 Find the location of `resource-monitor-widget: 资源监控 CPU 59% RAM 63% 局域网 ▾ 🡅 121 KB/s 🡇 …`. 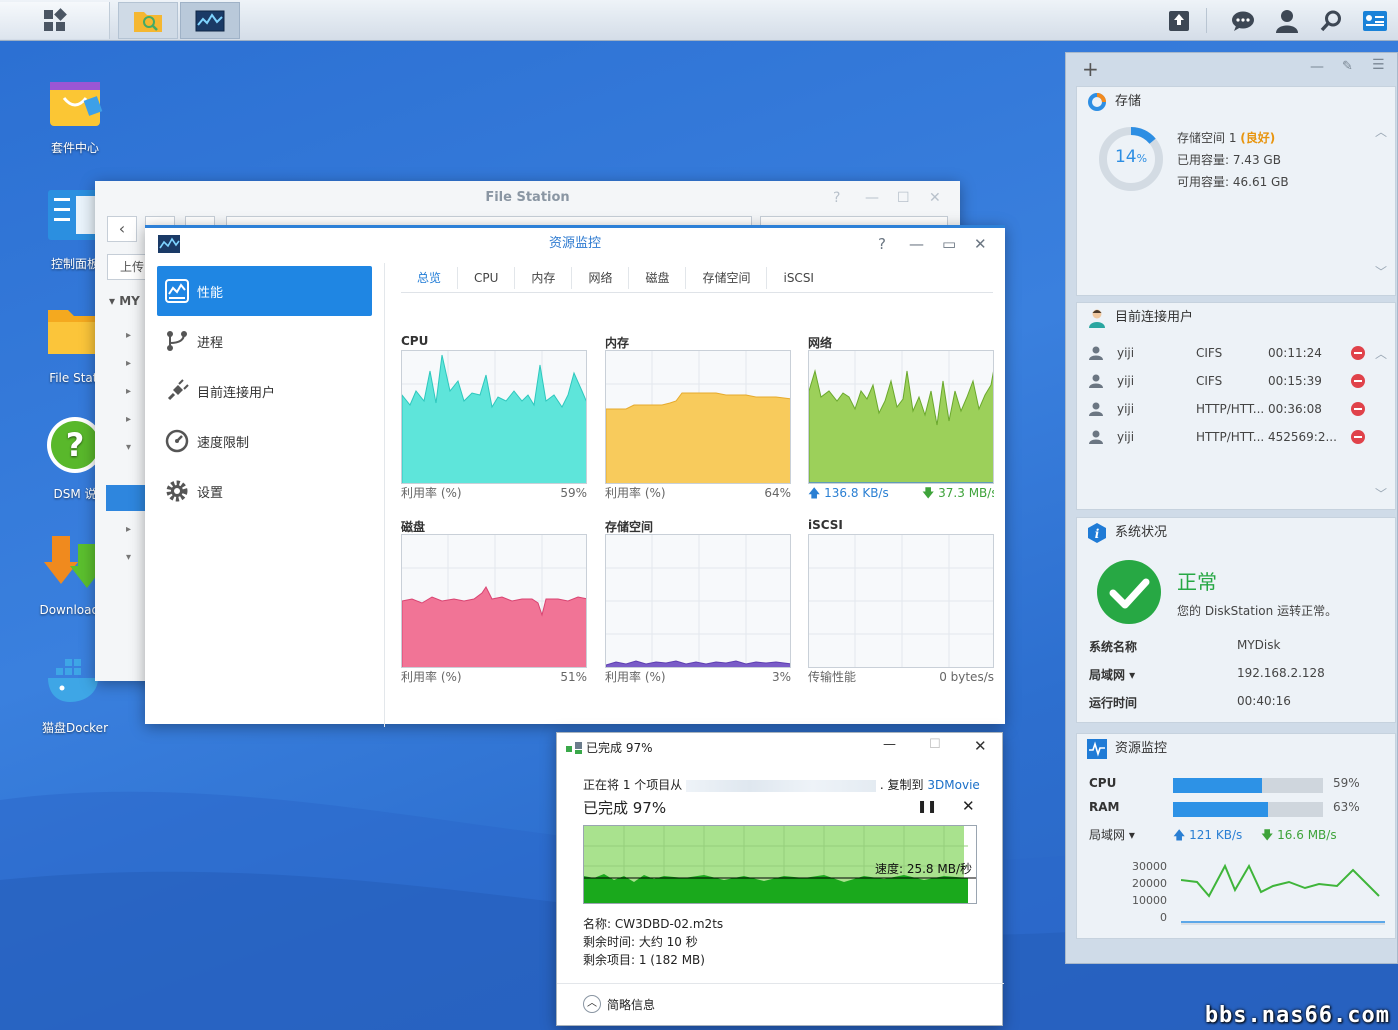

resource-monitor-widget: 资源监控 CPU 59% RAM 63% 局域网 ▾ 🡅 121 KB/s 🡇 … is located at coordinates (1236, 836).